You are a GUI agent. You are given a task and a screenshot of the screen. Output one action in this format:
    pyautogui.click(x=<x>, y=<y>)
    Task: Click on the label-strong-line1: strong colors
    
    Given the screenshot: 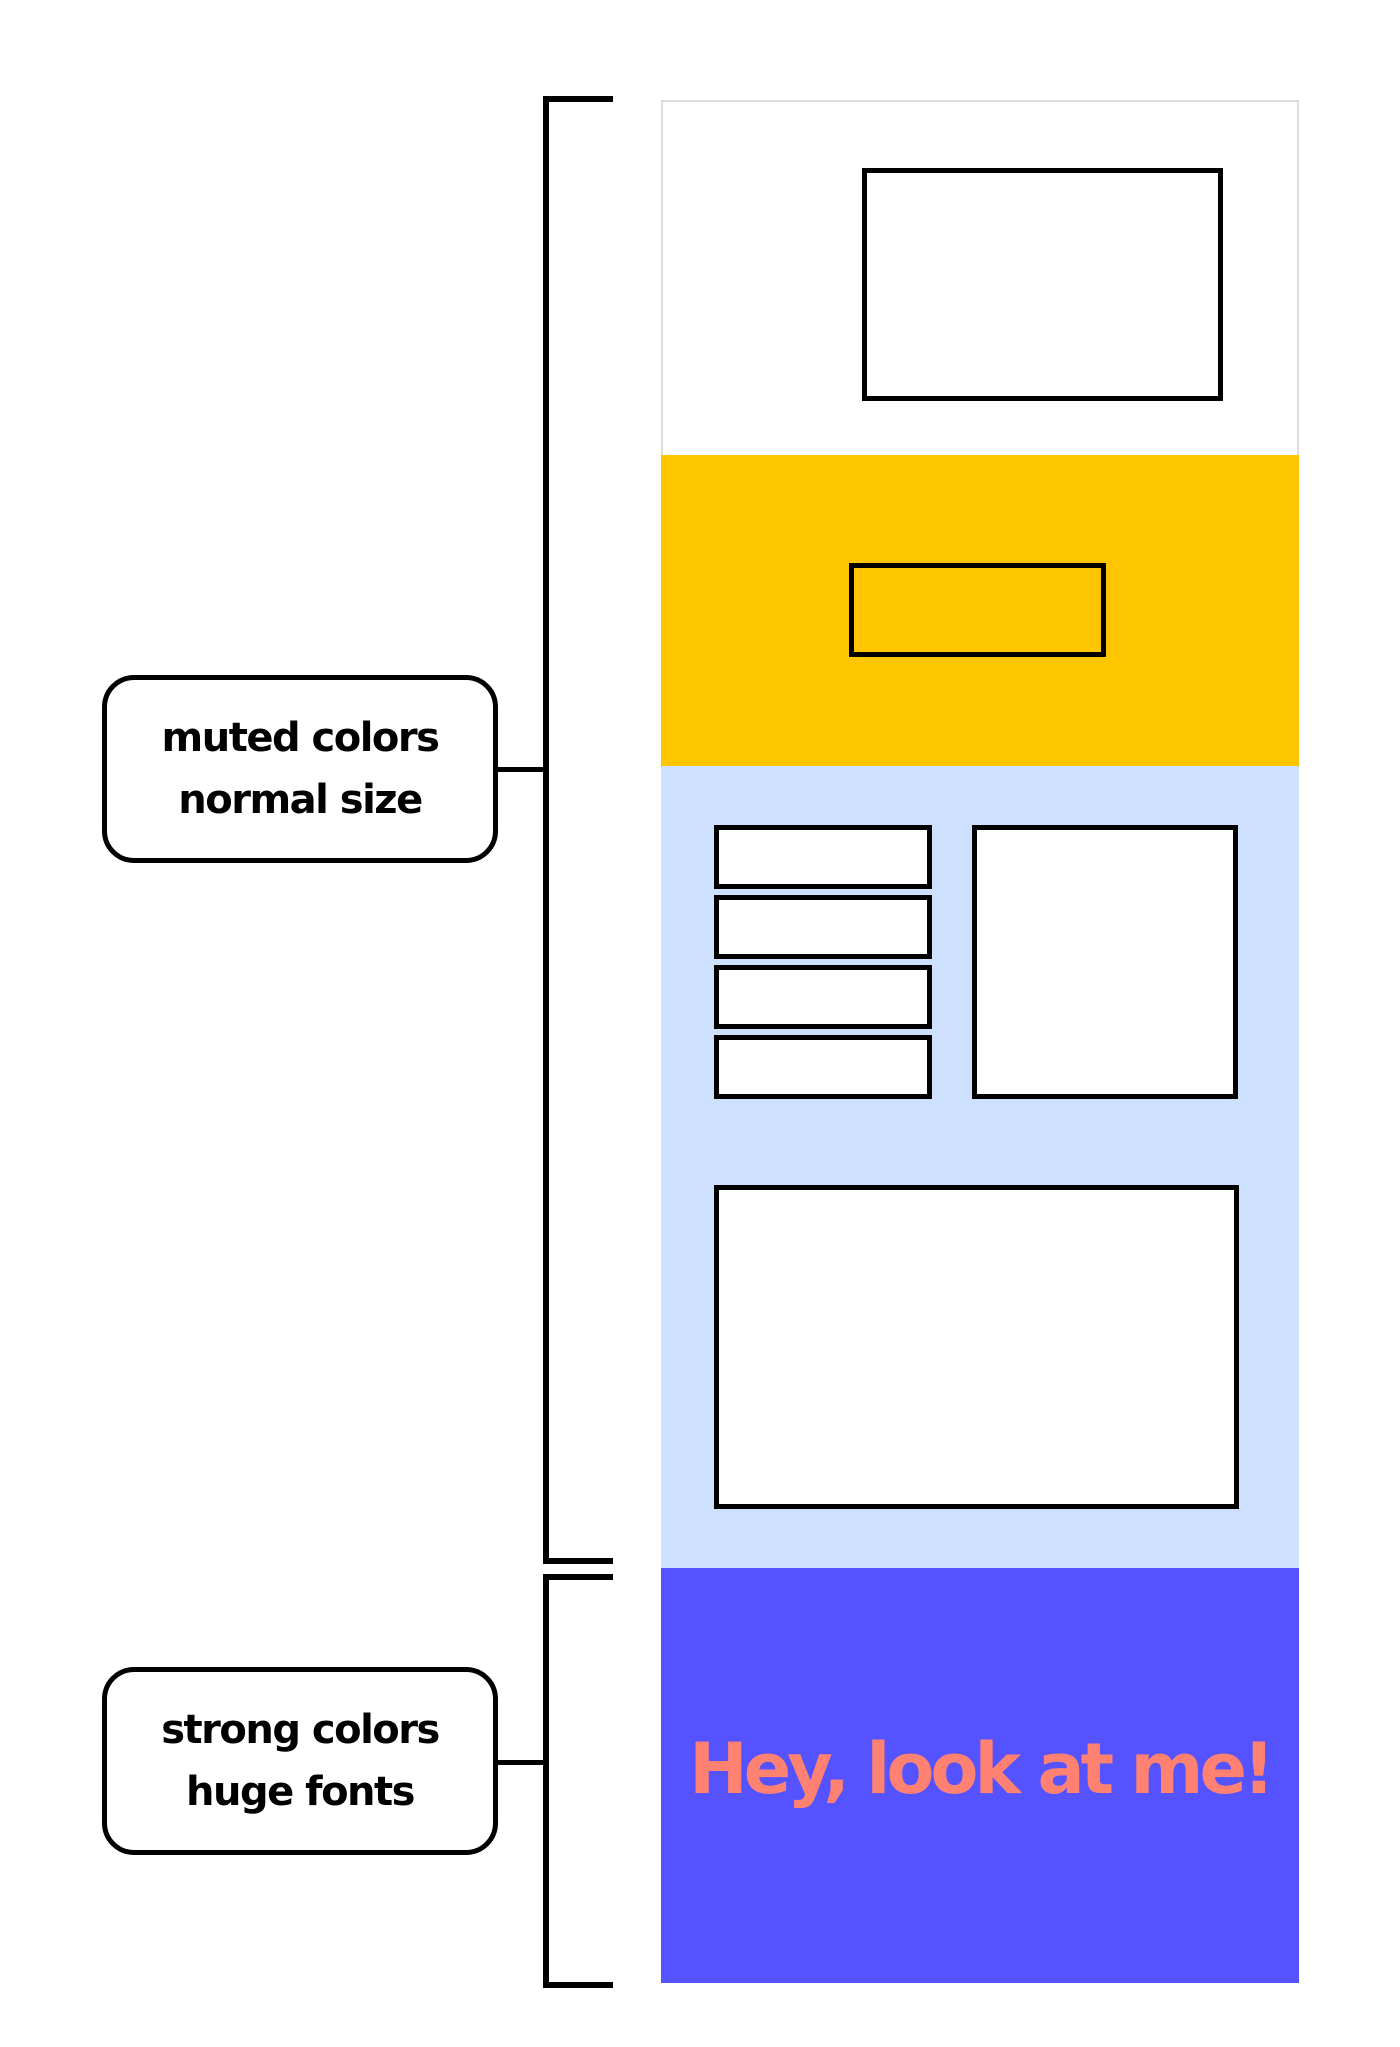 What is the action you would take?
    pyautogui.click(x=300, y=1730)
    